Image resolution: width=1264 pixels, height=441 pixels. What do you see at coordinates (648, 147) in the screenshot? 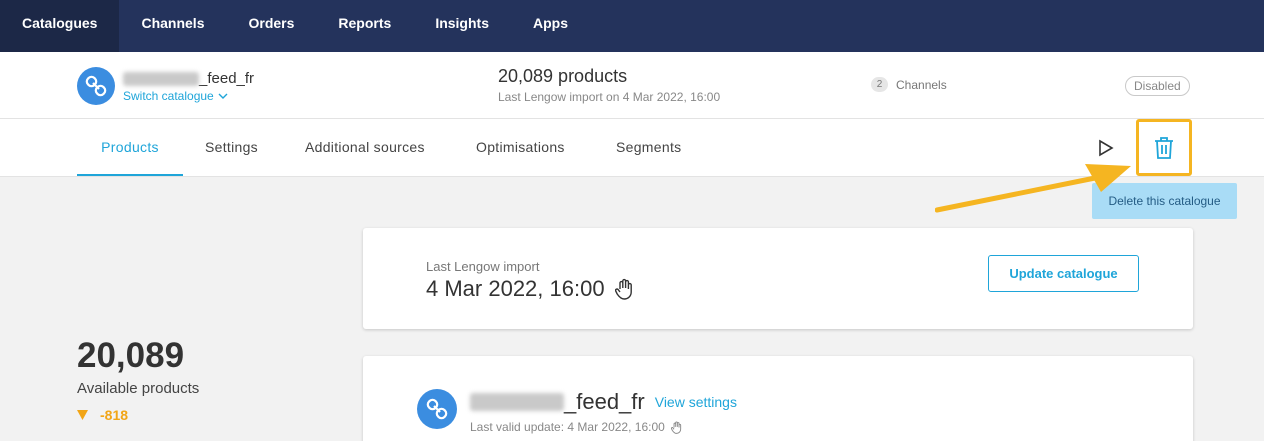
I see `tab-segments: Segments` at bounding box center [648, 147].